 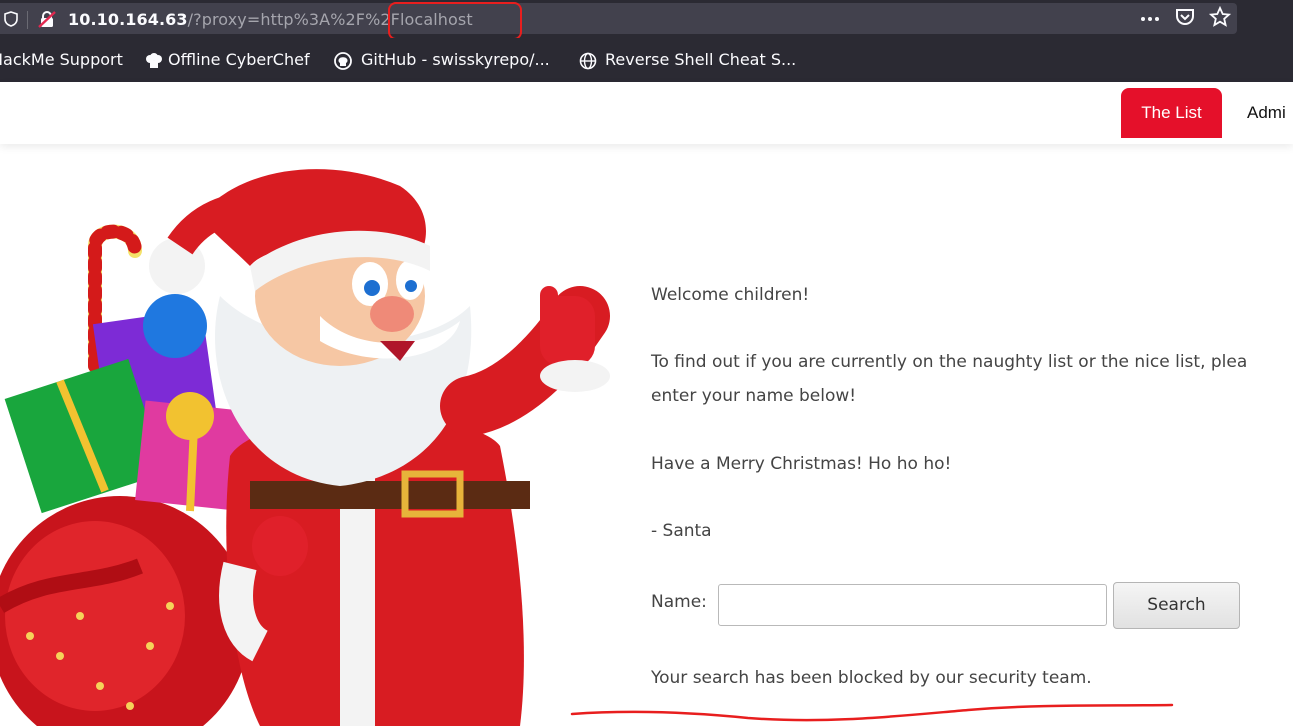 What do you see at coordinates (801, 464) in the screenshot?
I see `greeting-text: Have a Merry Christmas! Ho ho ho!` at bounding box center [801, 464].